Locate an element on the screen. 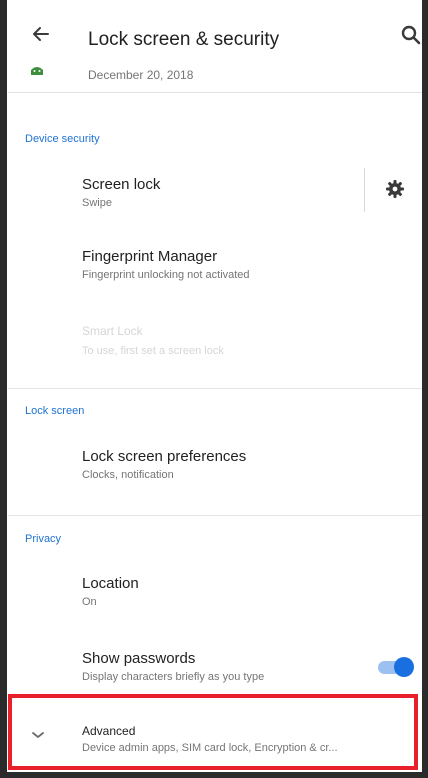 This screenshot has width=428, height=778. location-subtitle: On is located at coordinates (89, 602).